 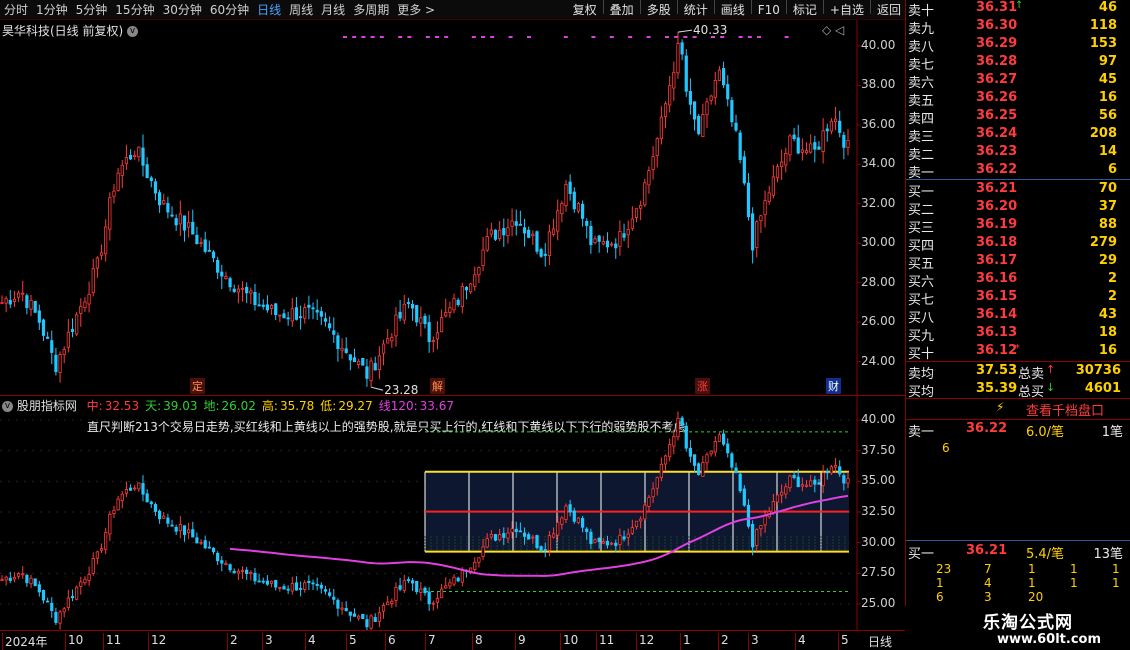 I want to click on event-tag: 解, so click(x=437, y=386).